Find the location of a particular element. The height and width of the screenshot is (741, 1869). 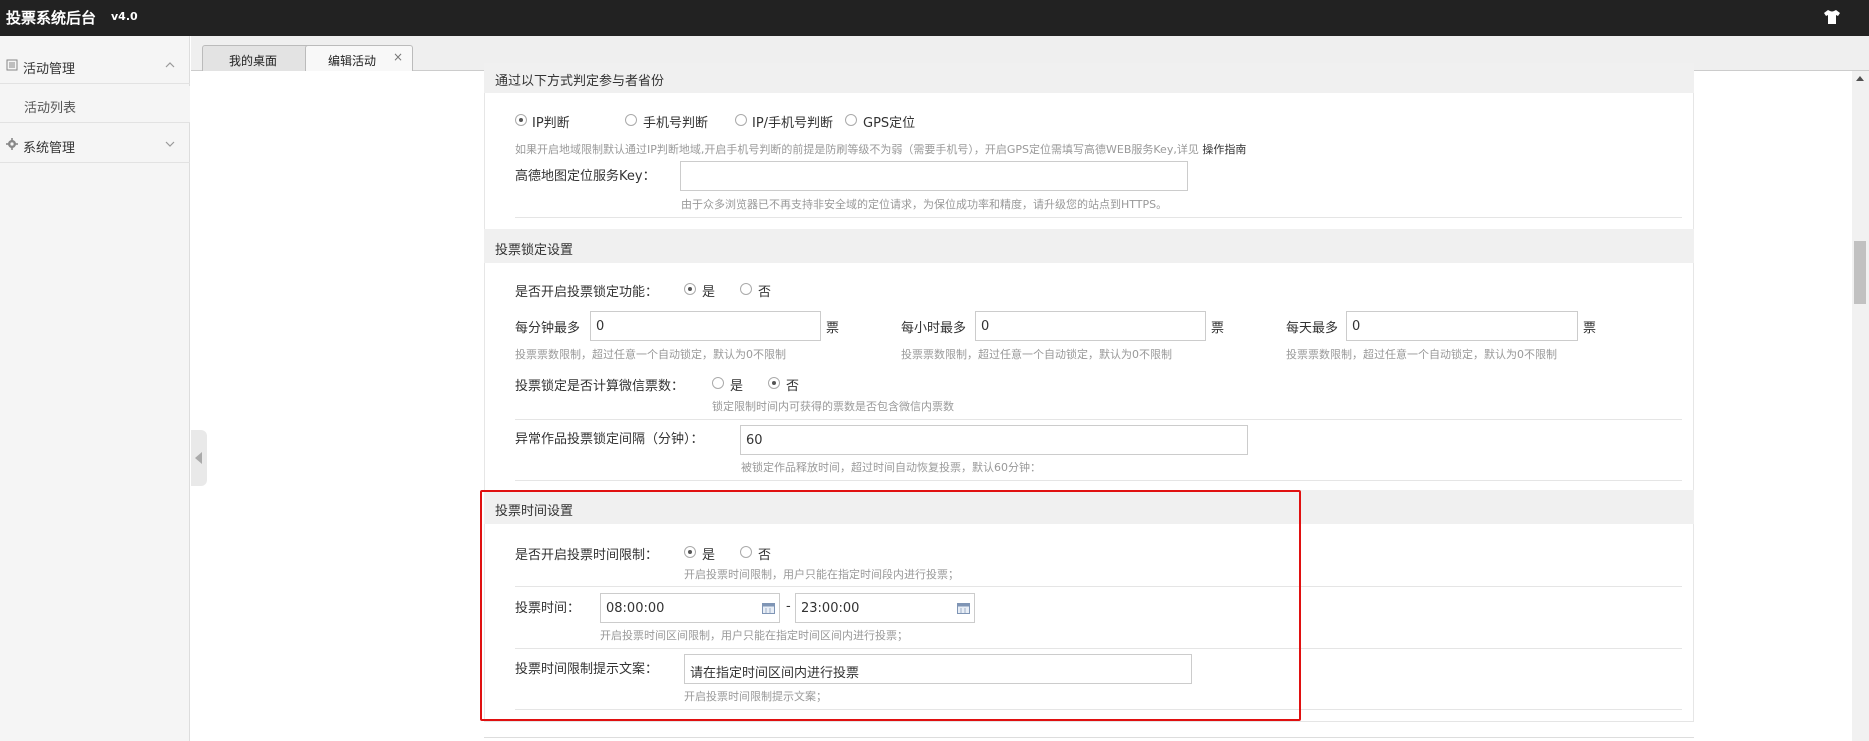

section-title: 通过以下方式判定参与者省份 is located at coordinates (580, 81).